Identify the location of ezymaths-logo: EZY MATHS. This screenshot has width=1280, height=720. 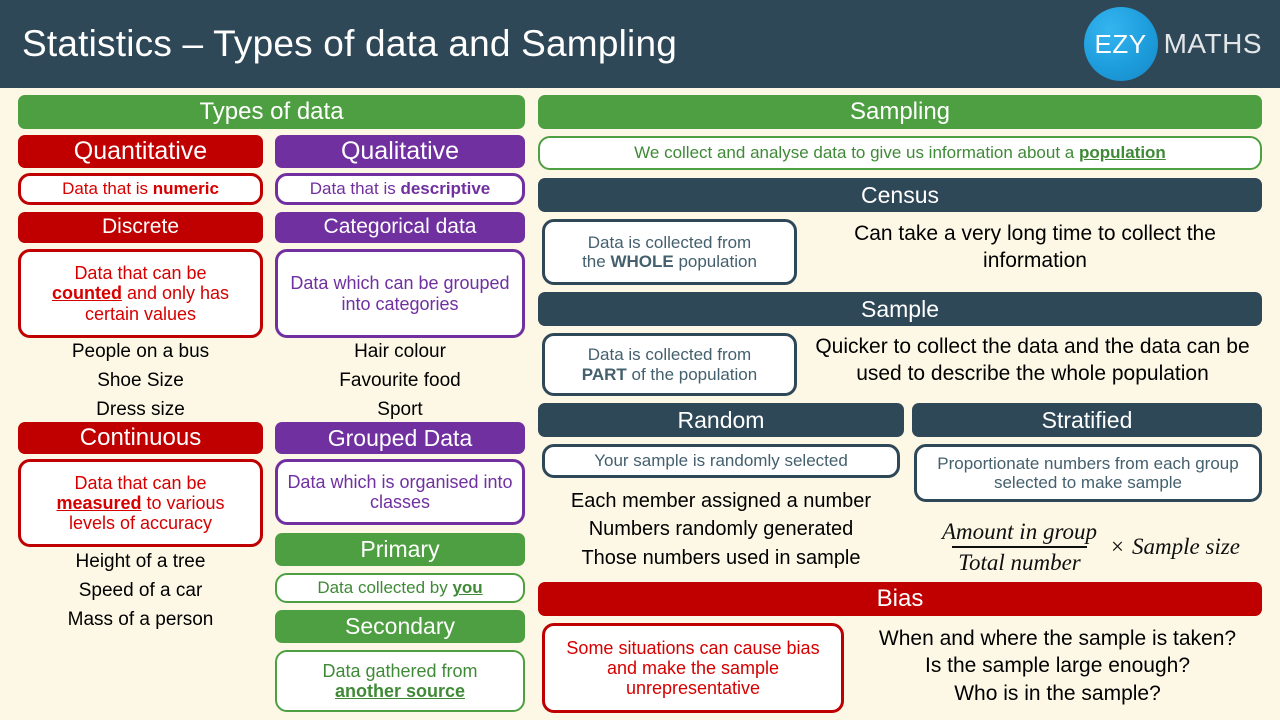
(1172, 44).